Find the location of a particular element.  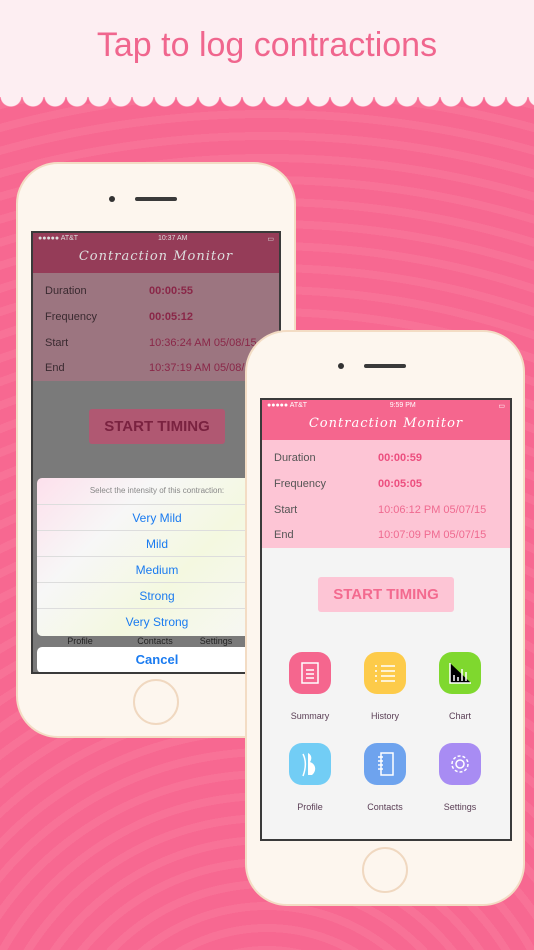

option-very-mild: Very Mild is located at coordinates (157, 517).